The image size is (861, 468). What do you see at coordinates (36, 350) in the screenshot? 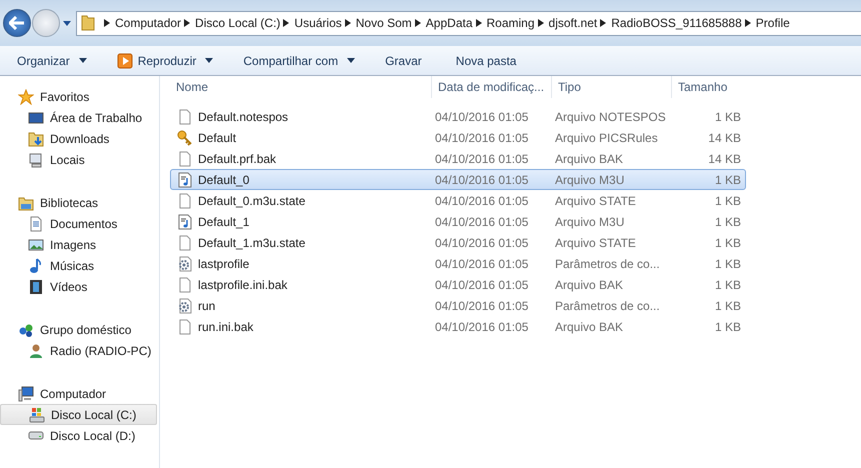
I see `user-icon` at bounding box center [36, 350].